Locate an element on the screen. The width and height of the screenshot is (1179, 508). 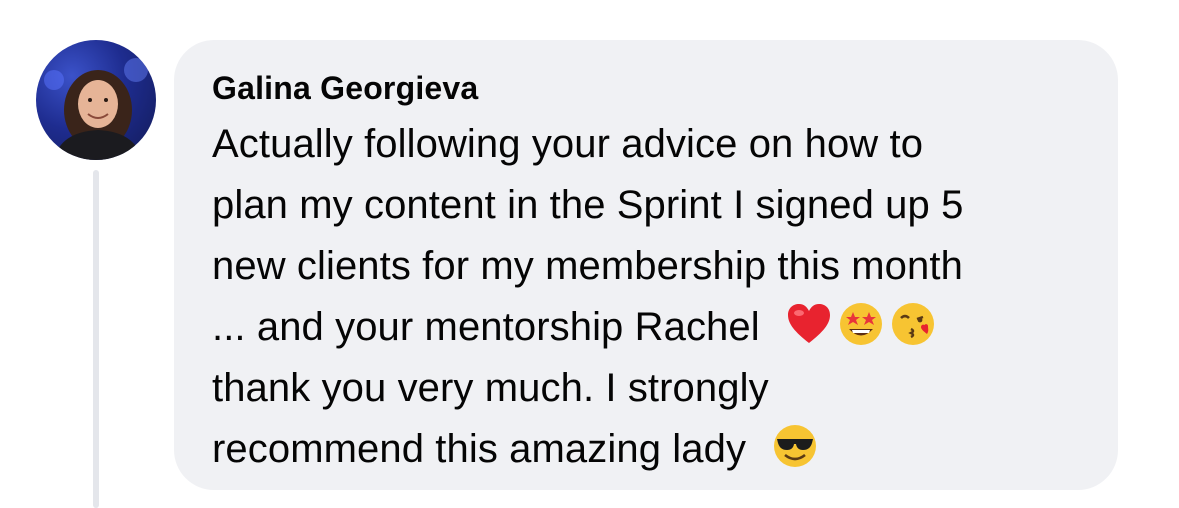
red-heart-icon is located at coordinates (809, 324).